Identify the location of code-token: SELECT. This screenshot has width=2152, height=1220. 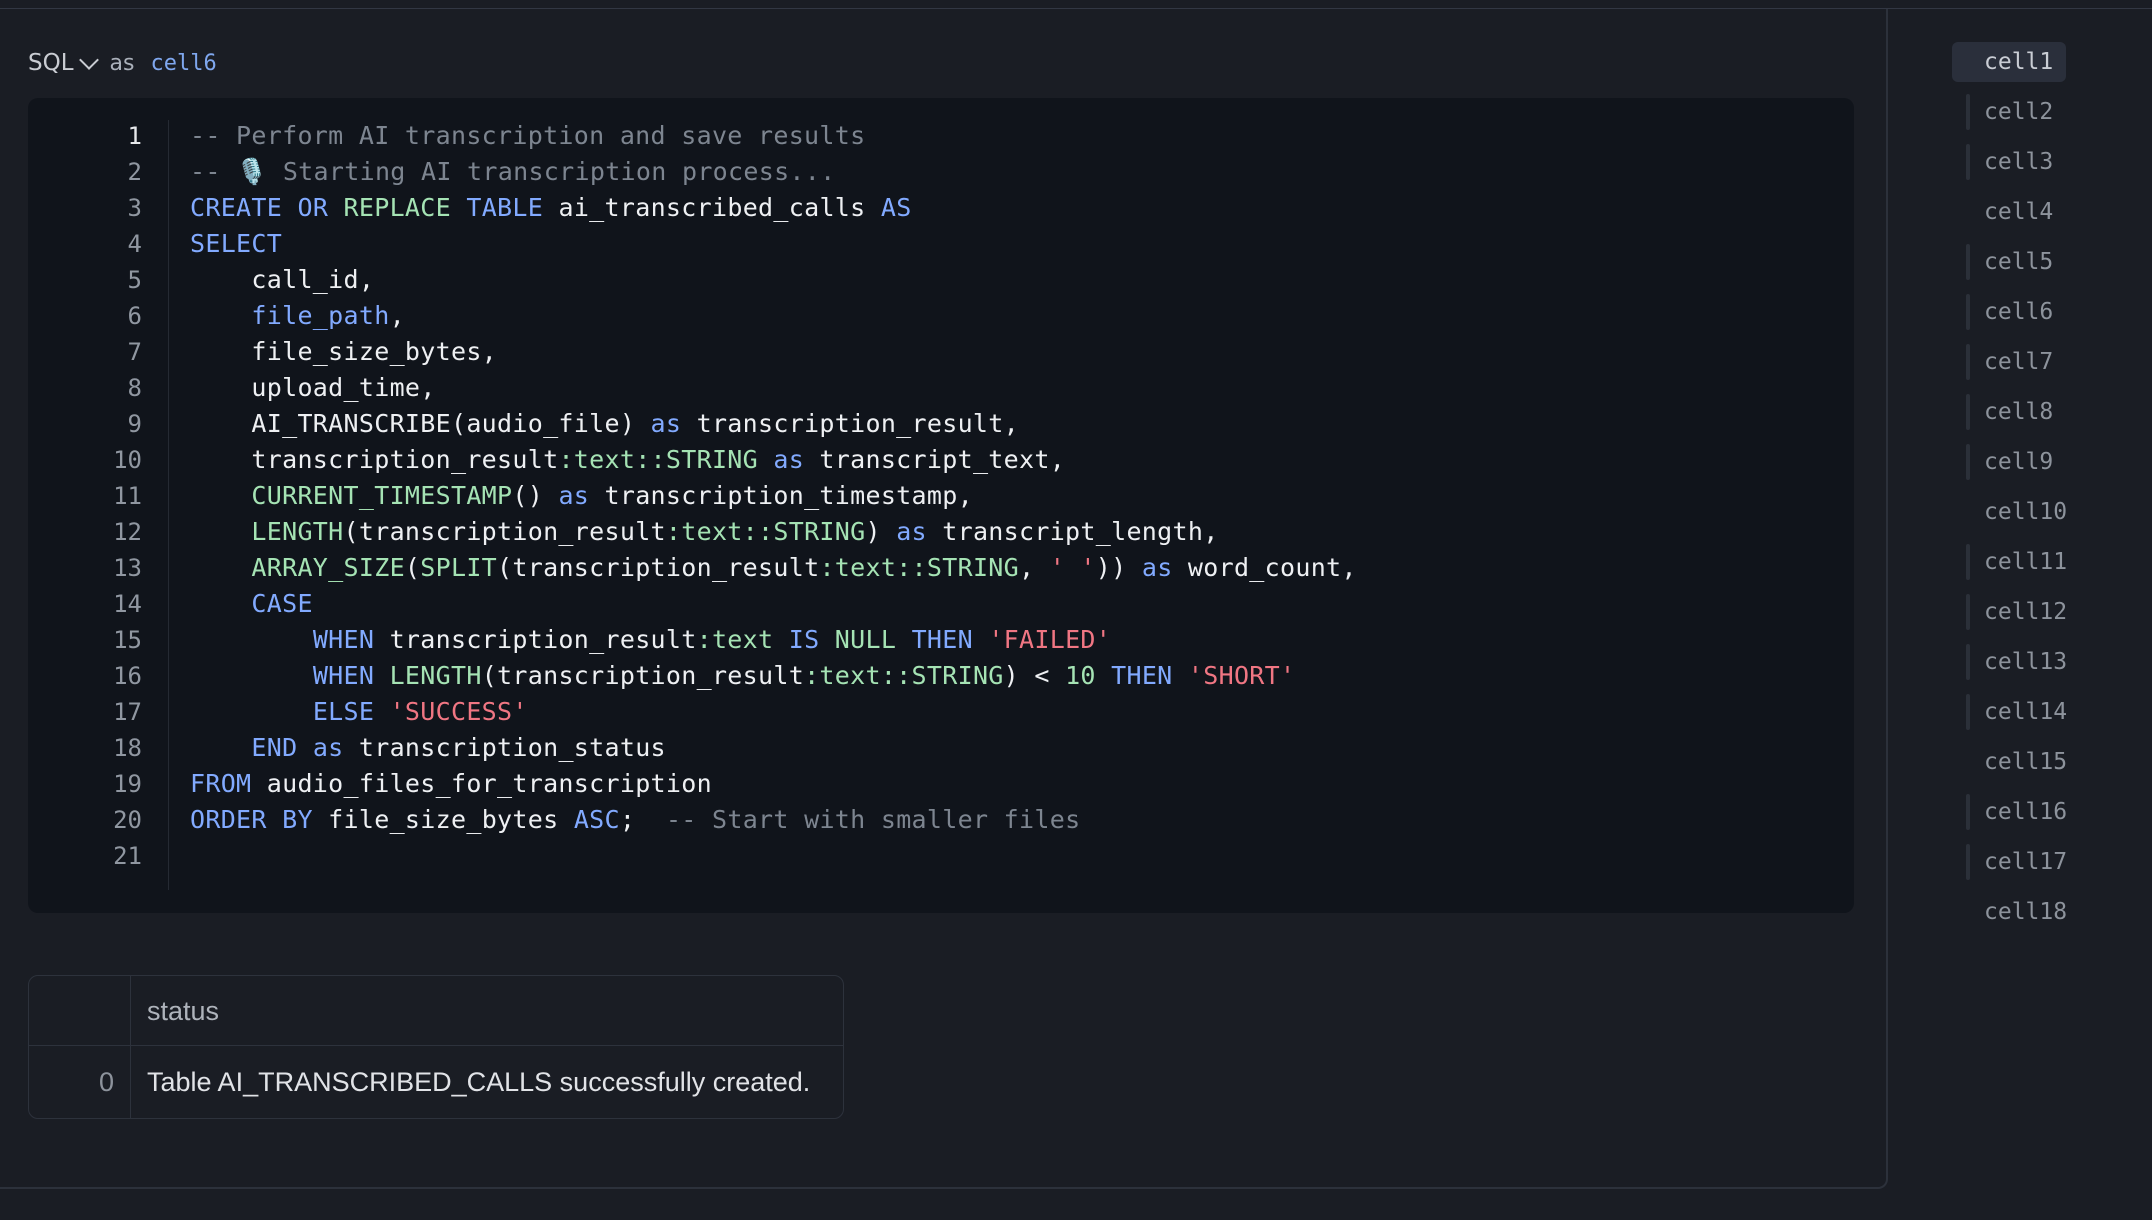
(236, 243).